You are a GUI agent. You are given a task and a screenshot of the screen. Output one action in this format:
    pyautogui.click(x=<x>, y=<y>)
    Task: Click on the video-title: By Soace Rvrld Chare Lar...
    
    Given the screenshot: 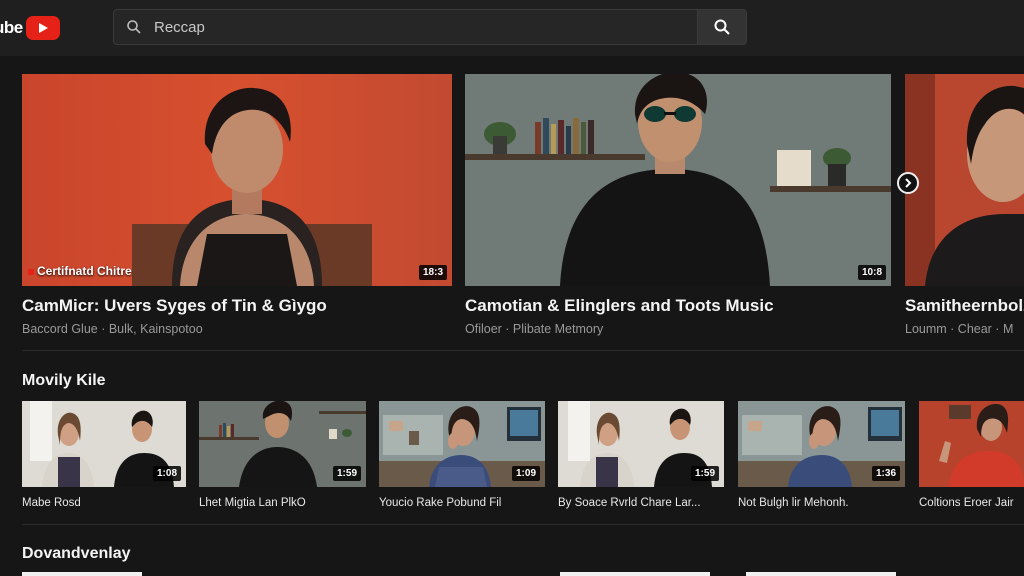 What is the action you would take?
    pyautogui.click(x=641, y=503)
    